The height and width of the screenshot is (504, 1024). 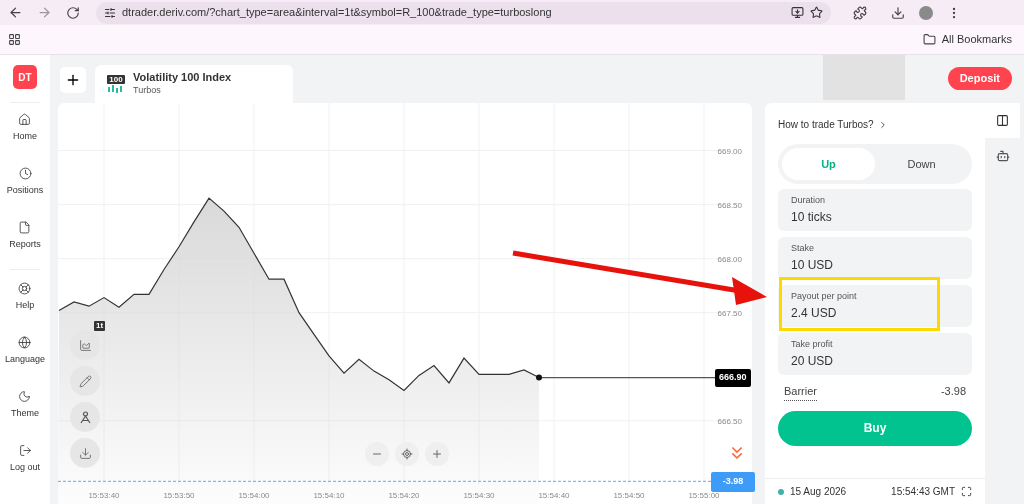 What do you see at coordinates (875, 210) in the screenshot?
I see `trade-param-field: Duration 10 ticks` at bounding box center [875, 210].